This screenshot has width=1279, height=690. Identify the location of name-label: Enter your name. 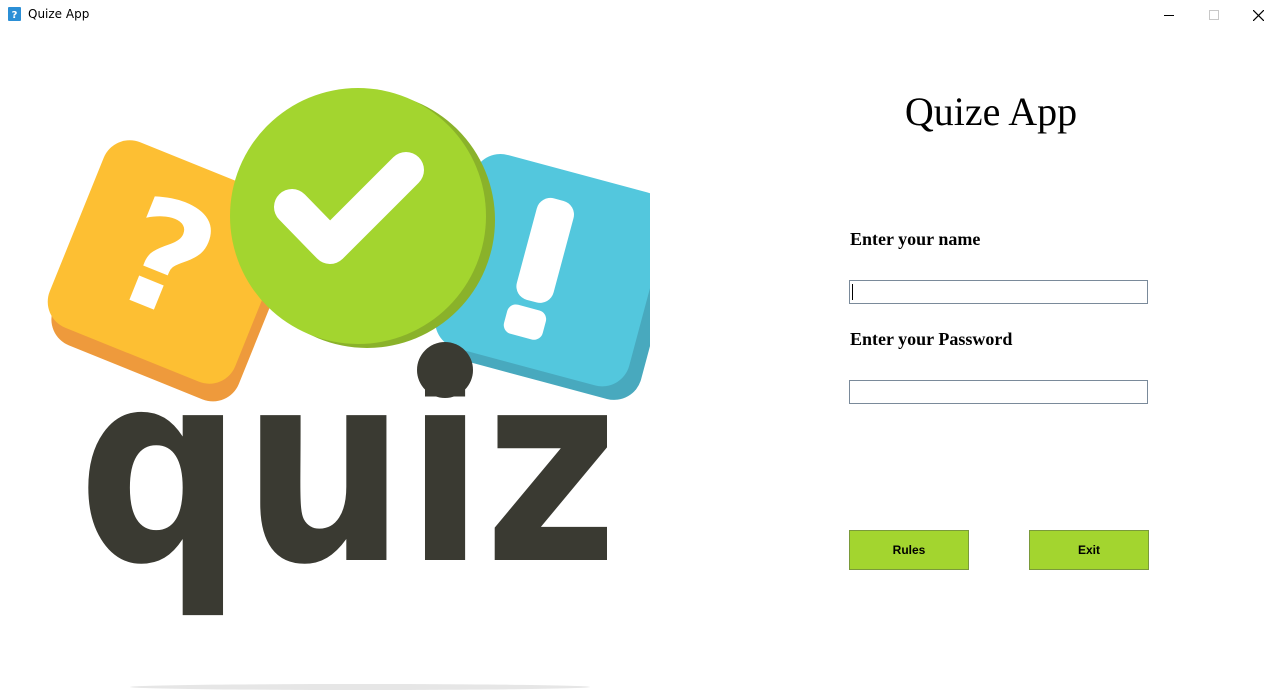
(915, 239).